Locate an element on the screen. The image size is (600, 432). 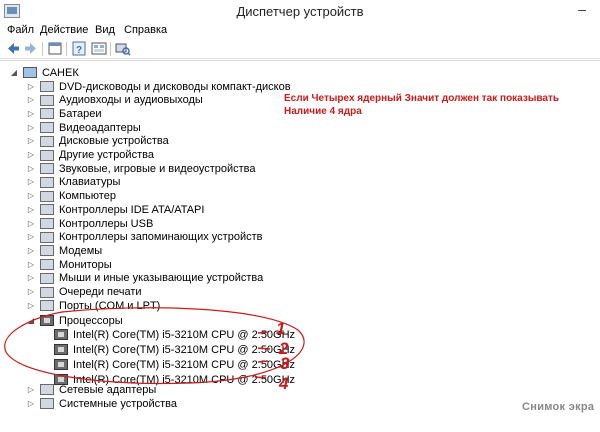
tree-item-label: Сетевые адаптеры is located at coordinates (108, 389).